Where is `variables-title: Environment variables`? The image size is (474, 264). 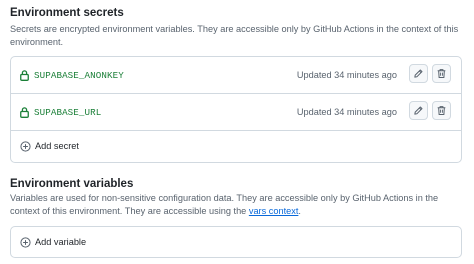 variables-title: Environment variables is located at coordinates (72, 184).